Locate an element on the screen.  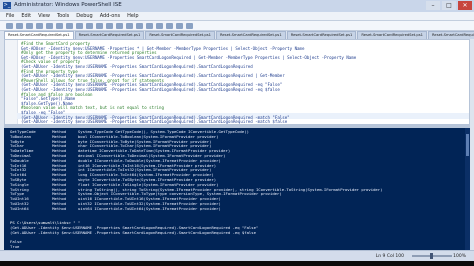
commands-icon is located at coordinates (189, 25).